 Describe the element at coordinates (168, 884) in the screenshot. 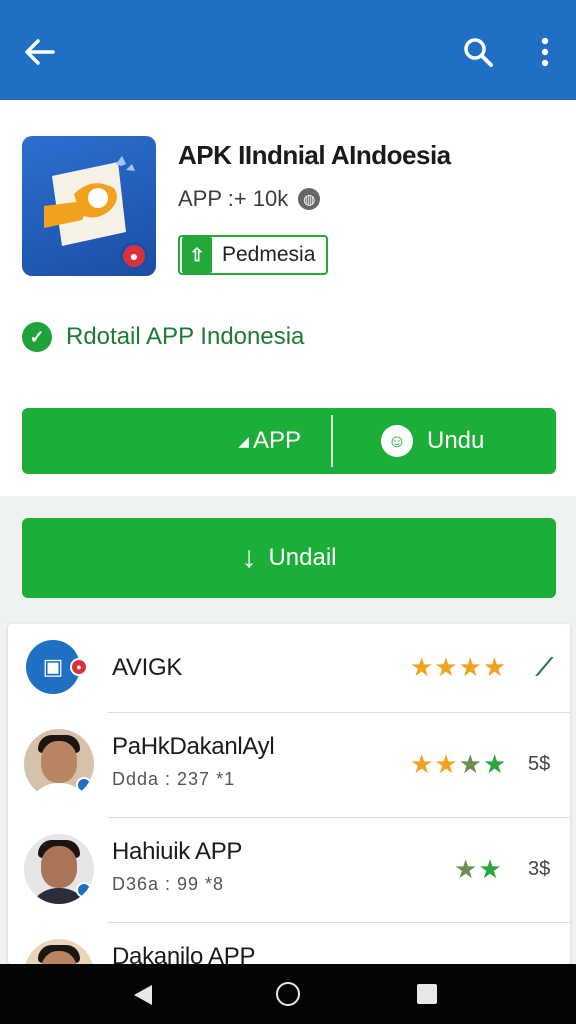

I see `review-sub: D36a : 99 *8` at that location.